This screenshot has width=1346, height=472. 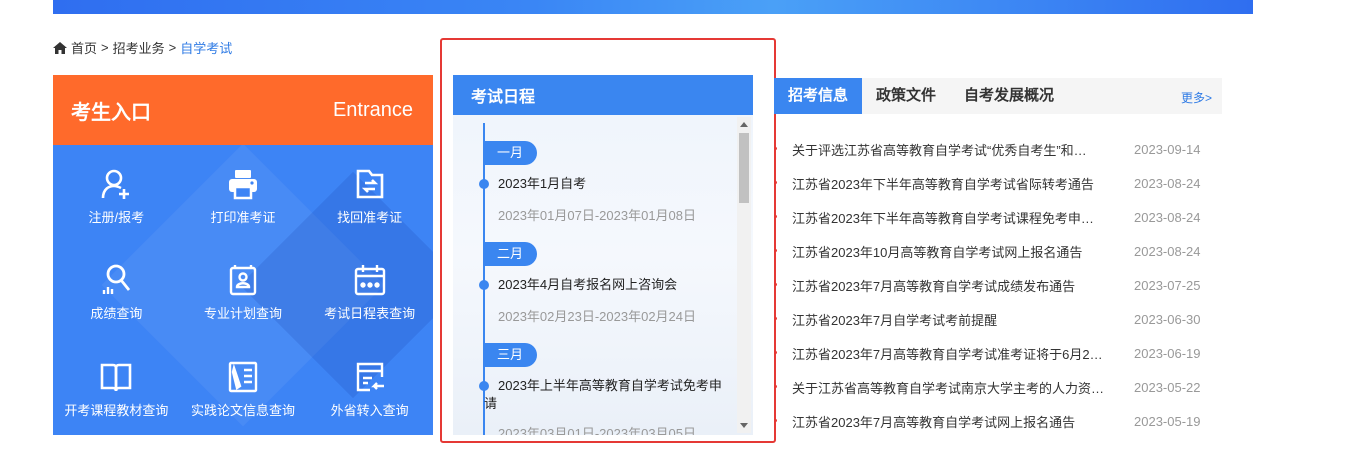 I want to click on schedule-event-title: 2023年4月自考报名网上咨询会, so click(x=618, y=285).